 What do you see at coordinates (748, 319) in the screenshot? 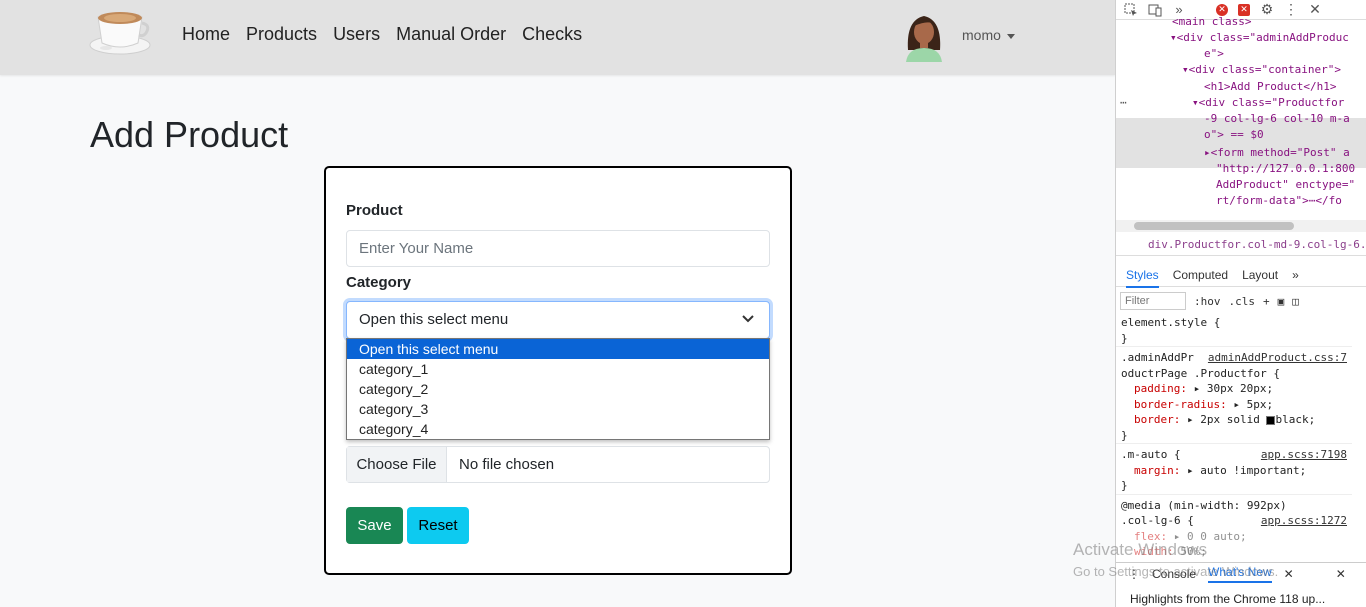
I see `chevron-down-icon` at bounding box center [748, 319].